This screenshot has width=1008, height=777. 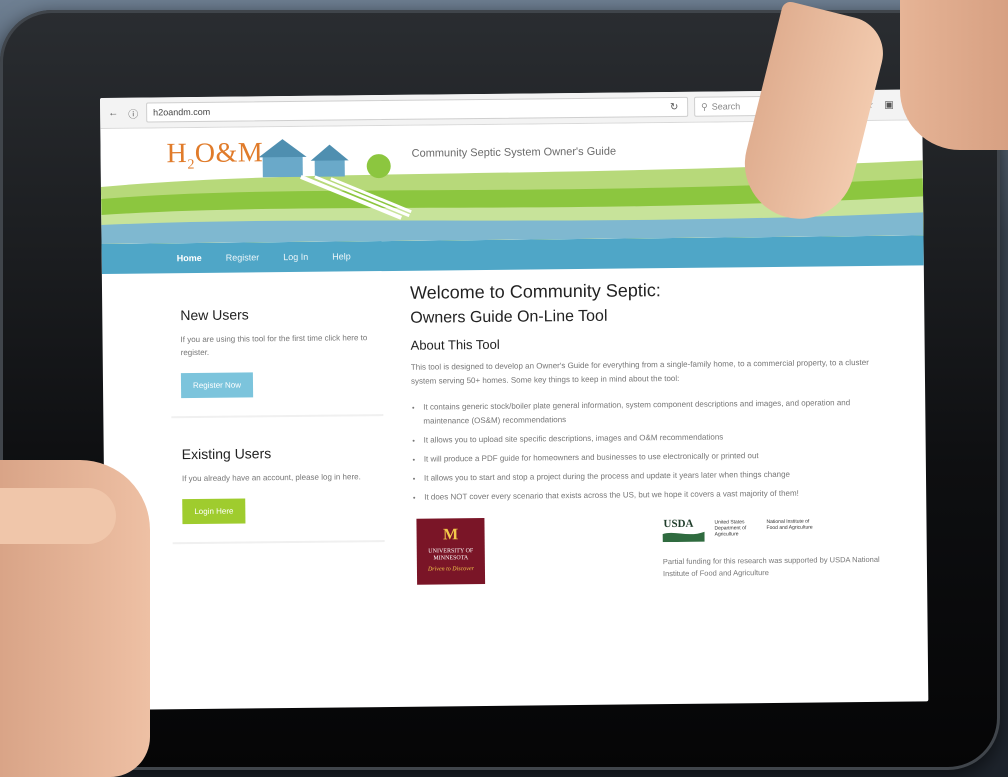 I want to click on url-text: h2oandm.com, so click(x=182, y=112).